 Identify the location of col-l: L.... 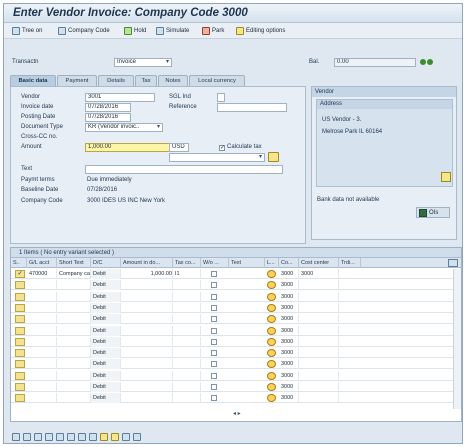
(272, 263).